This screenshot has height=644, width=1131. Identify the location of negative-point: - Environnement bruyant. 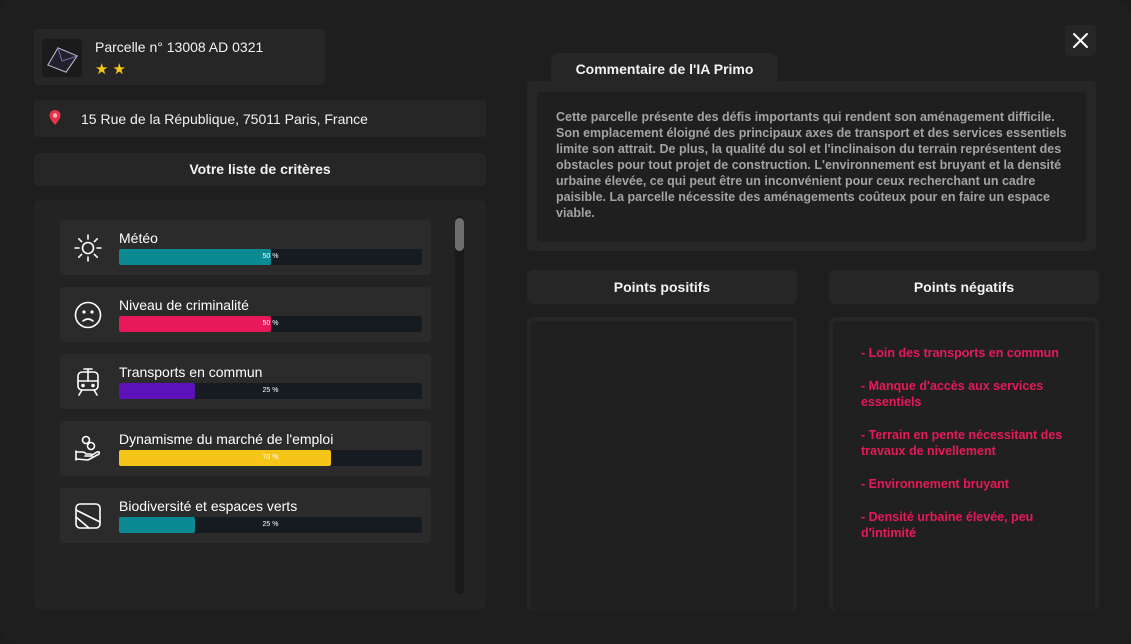
(935, 484).